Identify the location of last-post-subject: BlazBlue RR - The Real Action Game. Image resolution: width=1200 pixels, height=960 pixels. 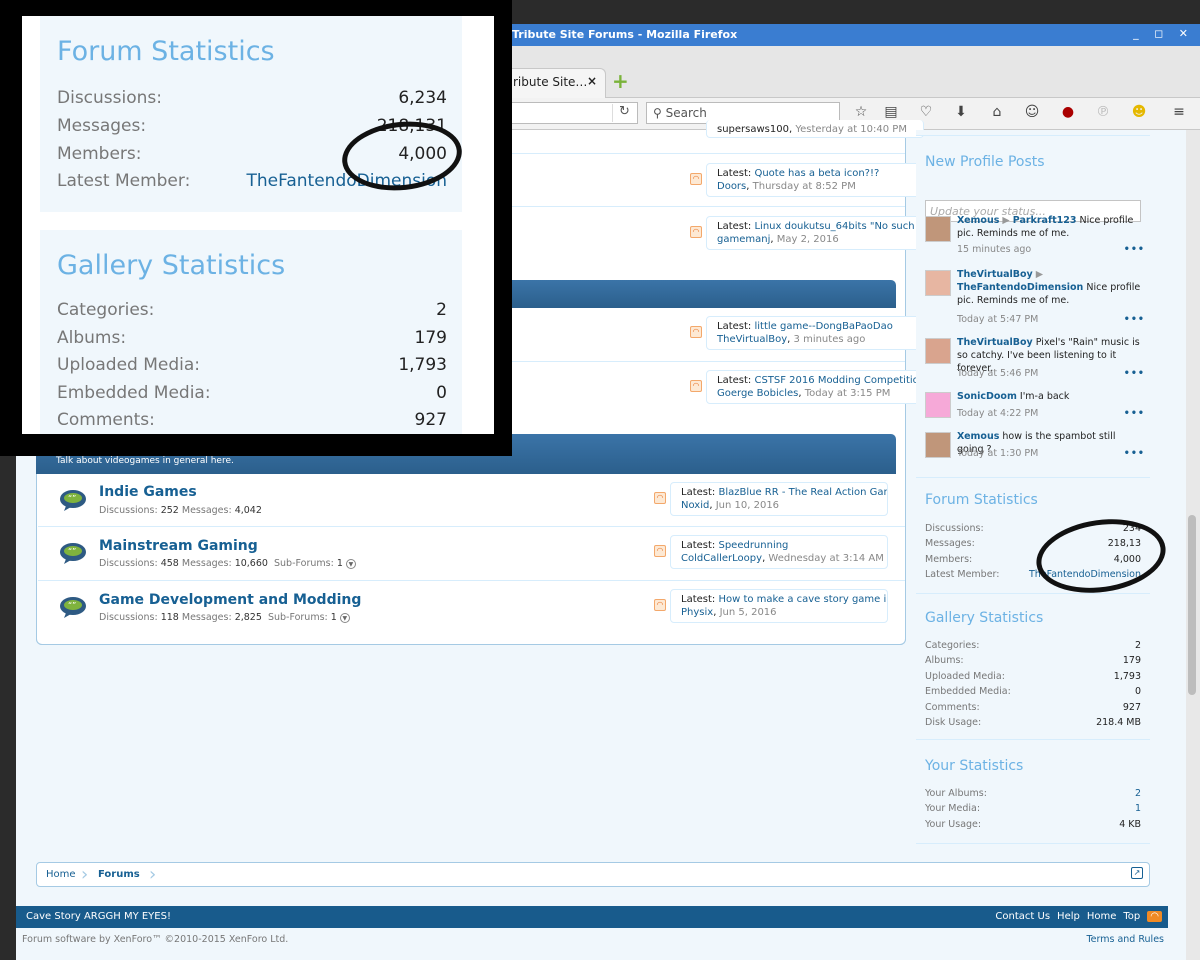
(802, 492).